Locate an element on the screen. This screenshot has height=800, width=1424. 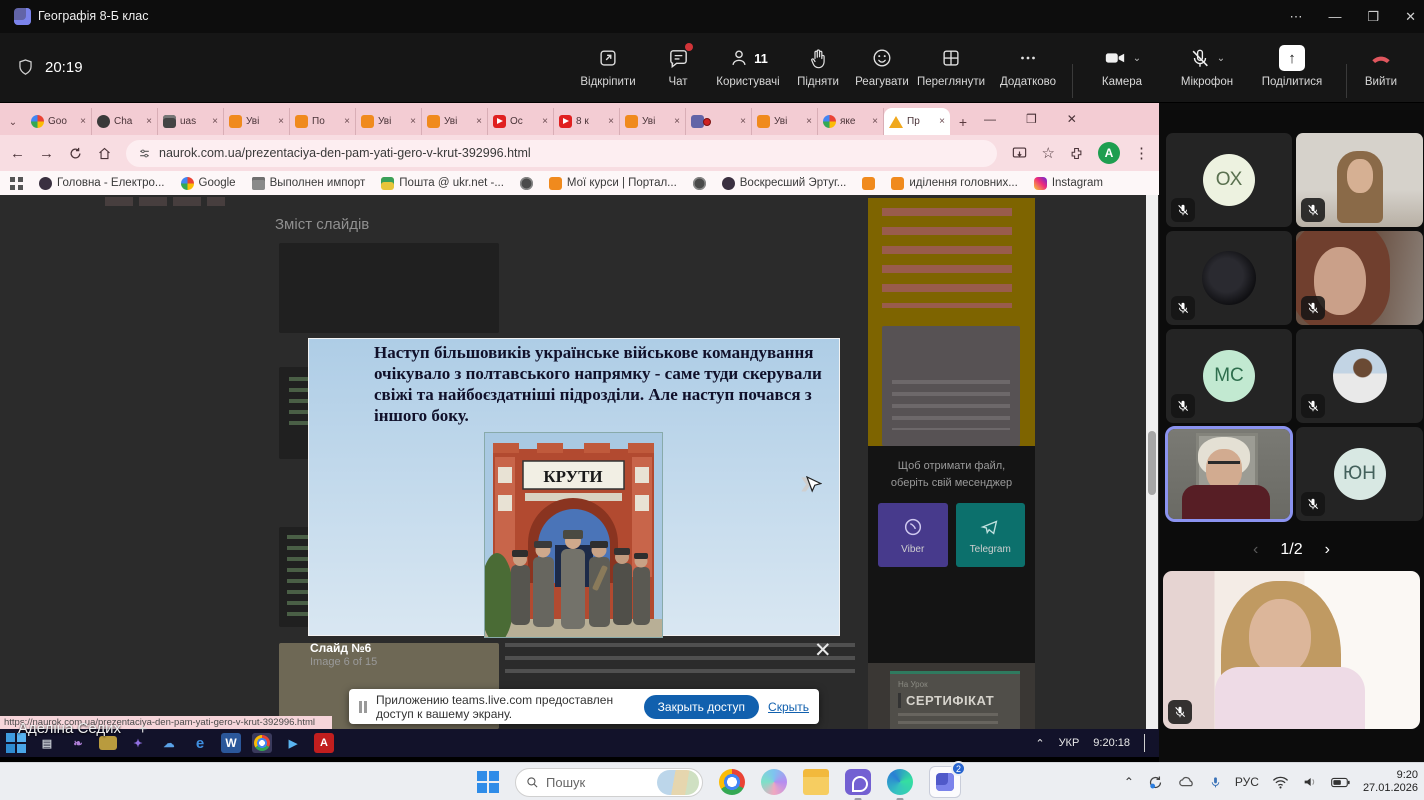
minimize-icon: — is located at coordinates (1334, 16).